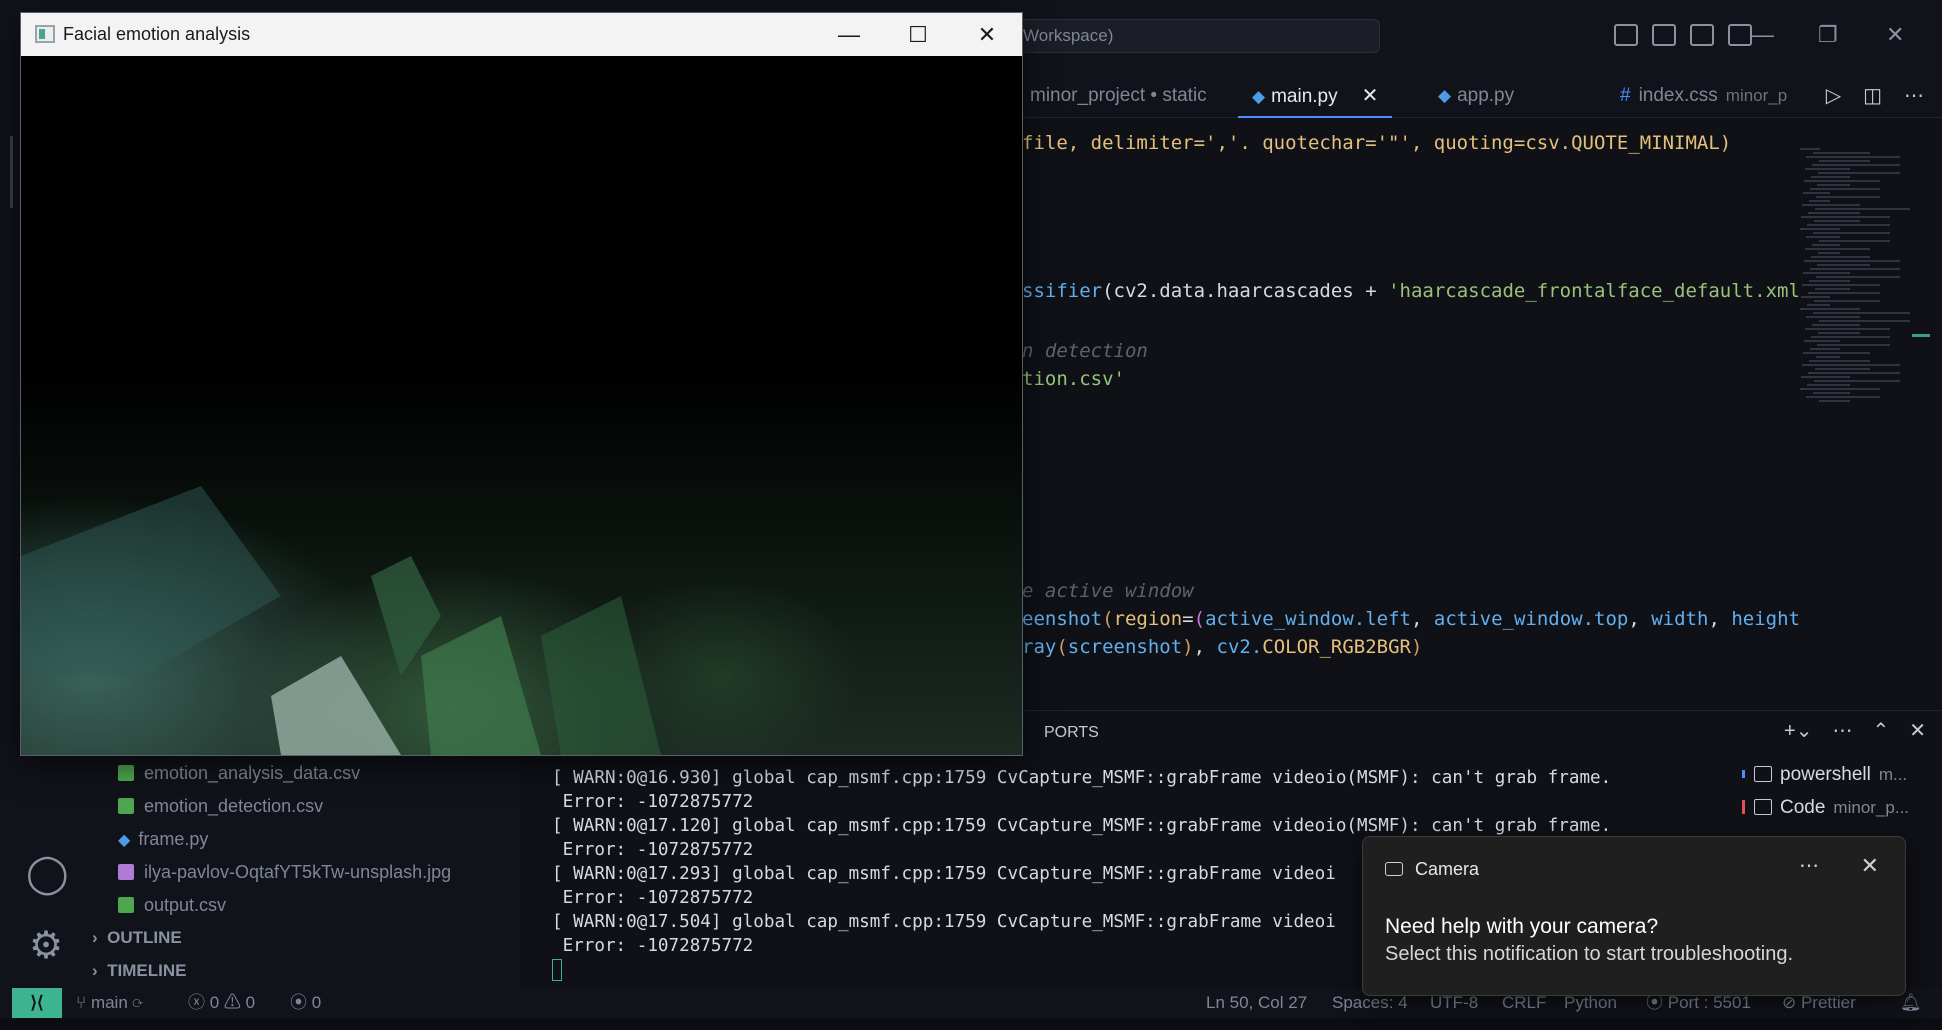 The image size is (1942, 1030). Describe the element at coordinates (1683, 35) in the screenshot. I see `layout-controls` at that location.